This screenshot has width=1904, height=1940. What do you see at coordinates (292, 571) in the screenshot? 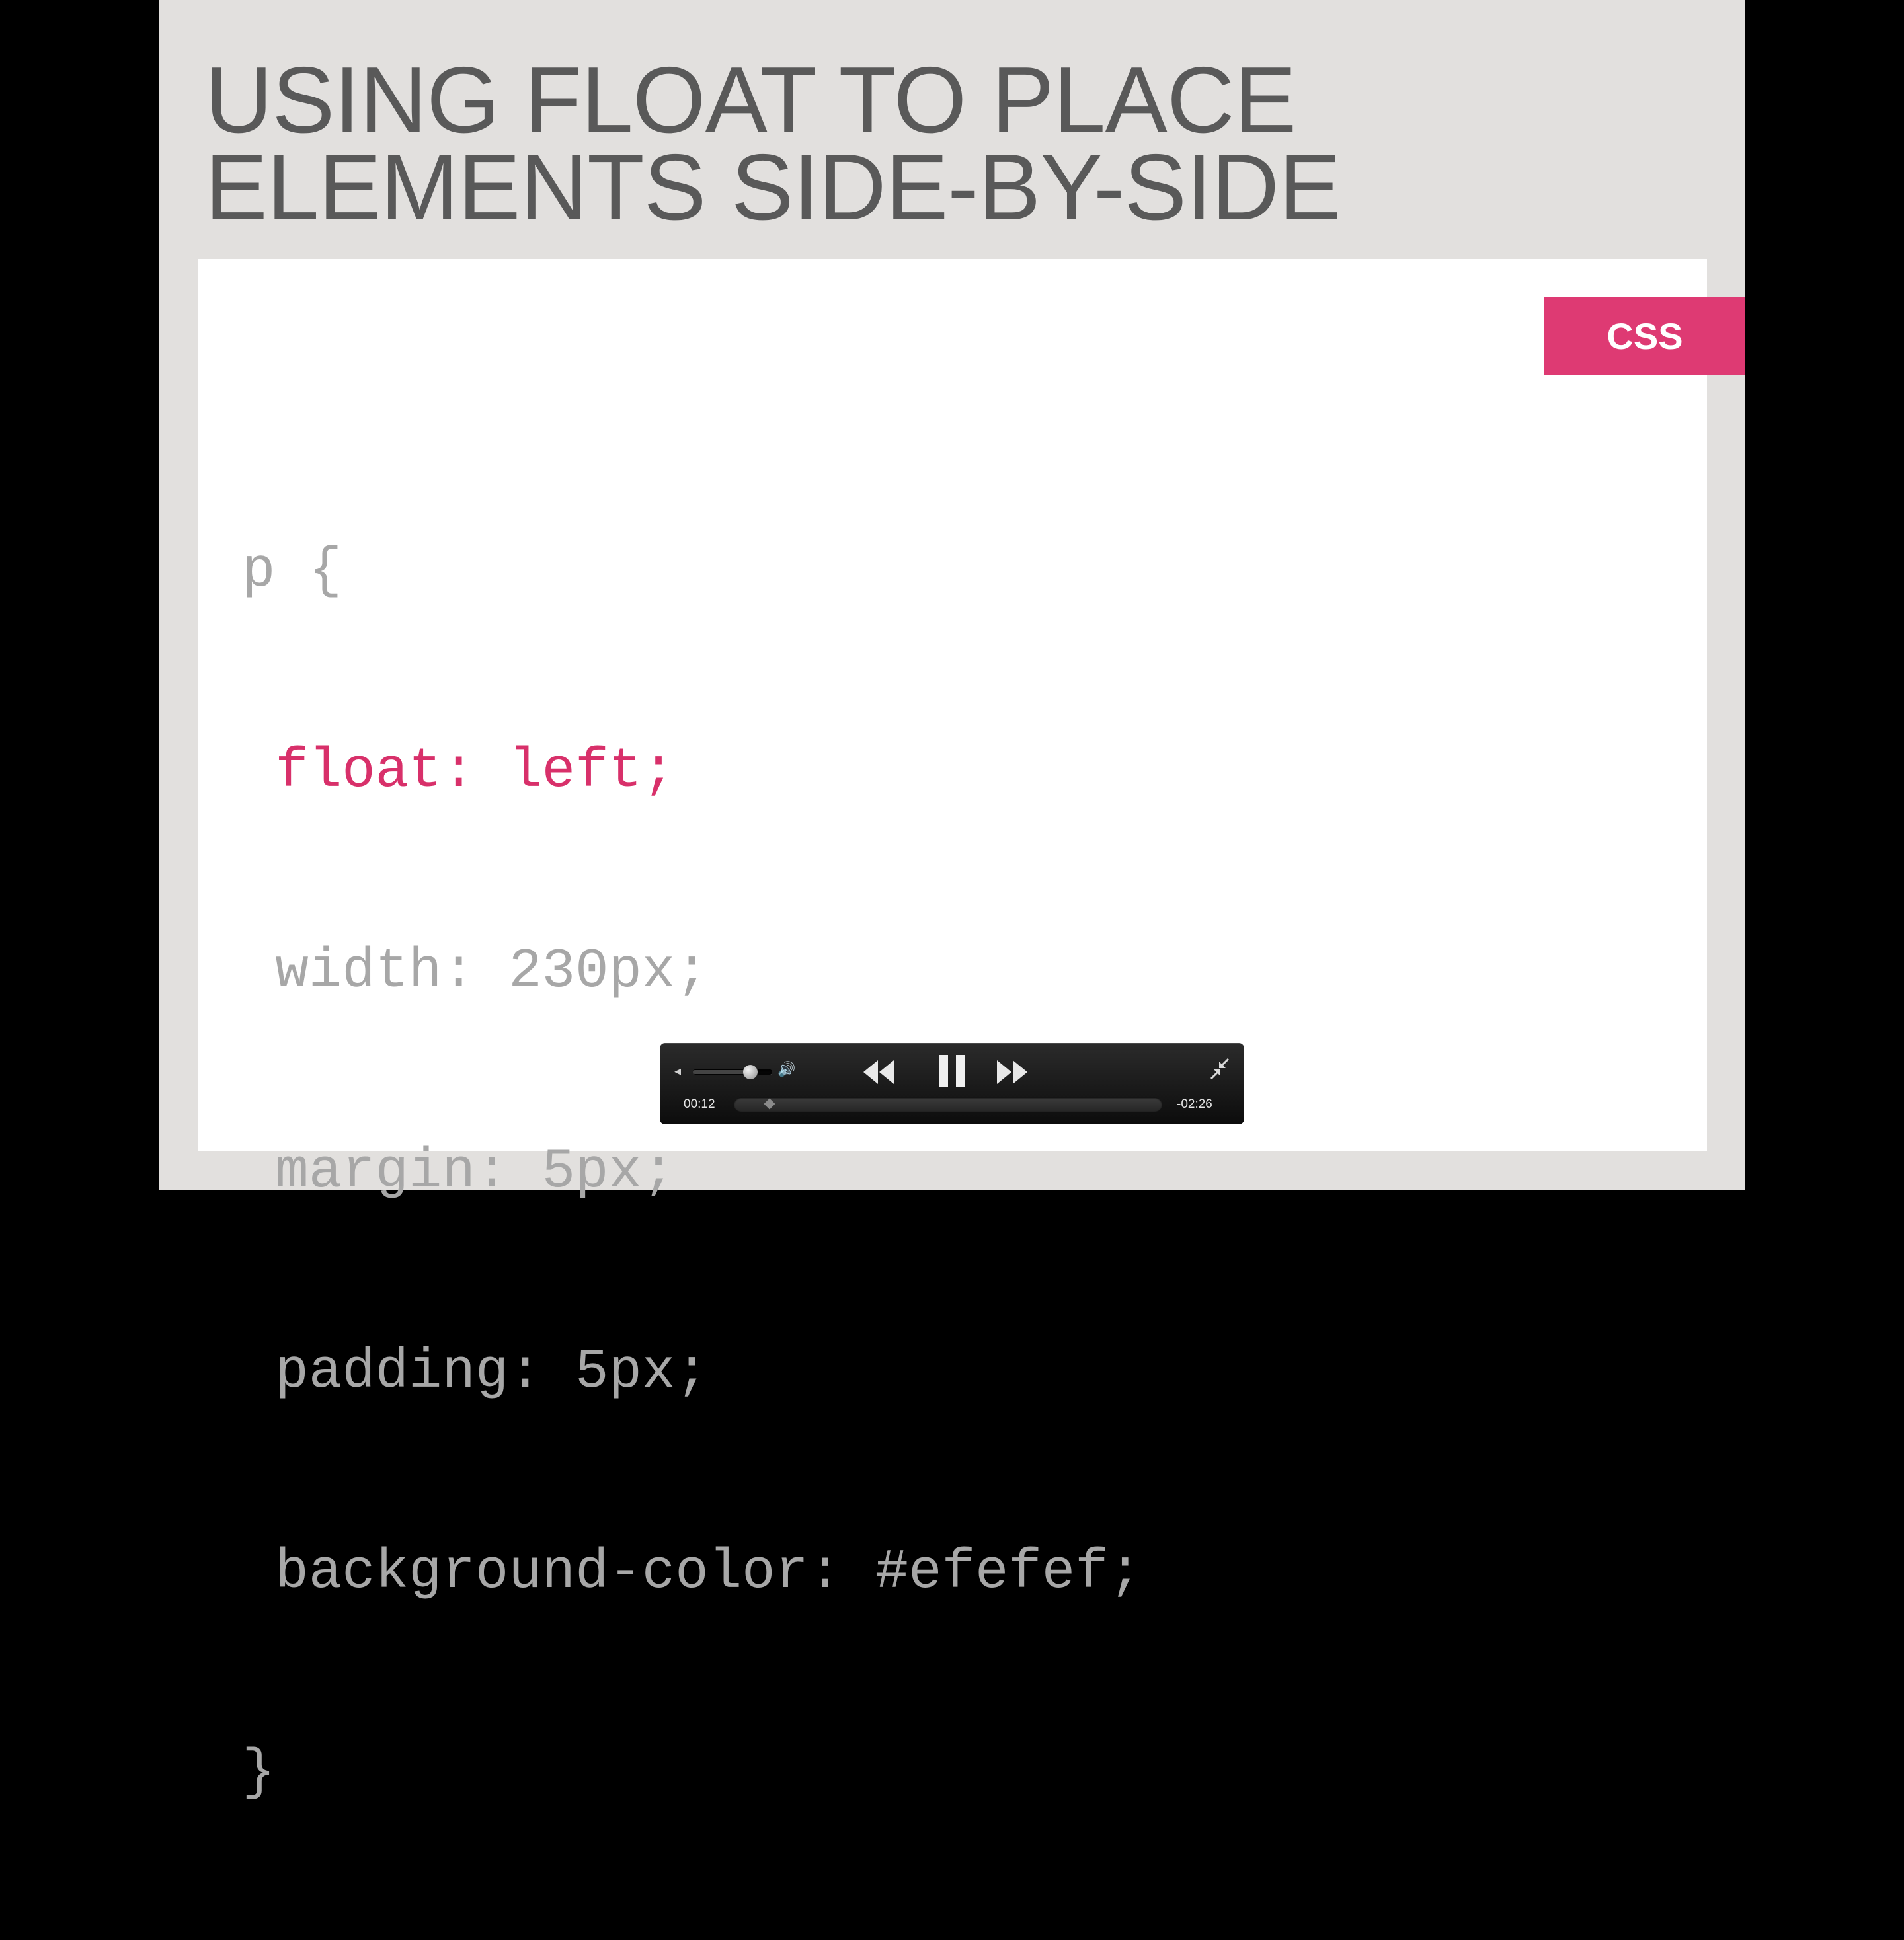
I see `code-line-open: p {` at bounding box center [292, 571].